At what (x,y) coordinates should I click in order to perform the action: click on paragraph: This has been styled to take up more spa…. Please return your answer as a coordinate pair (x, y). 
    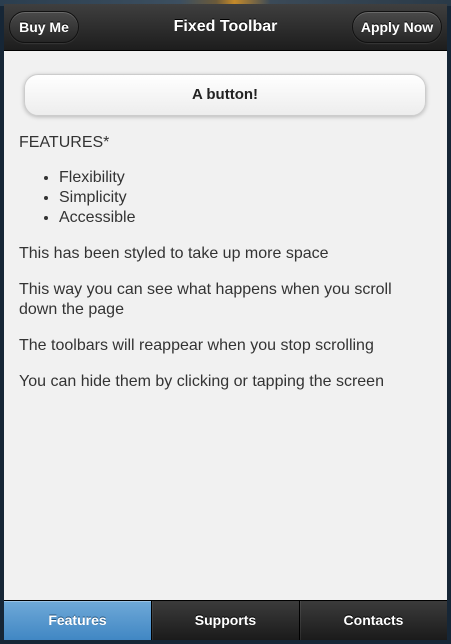
    Looking at the image, I should click on (174, 253).